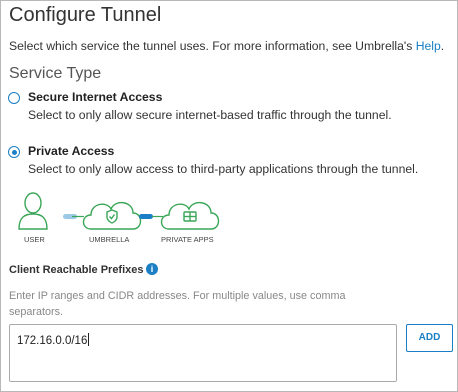 This screenshot has height=392, width=458. I want to click on private-access-diagram: USER UMBRELLA PRIVATE APPS, so click(121, 219).